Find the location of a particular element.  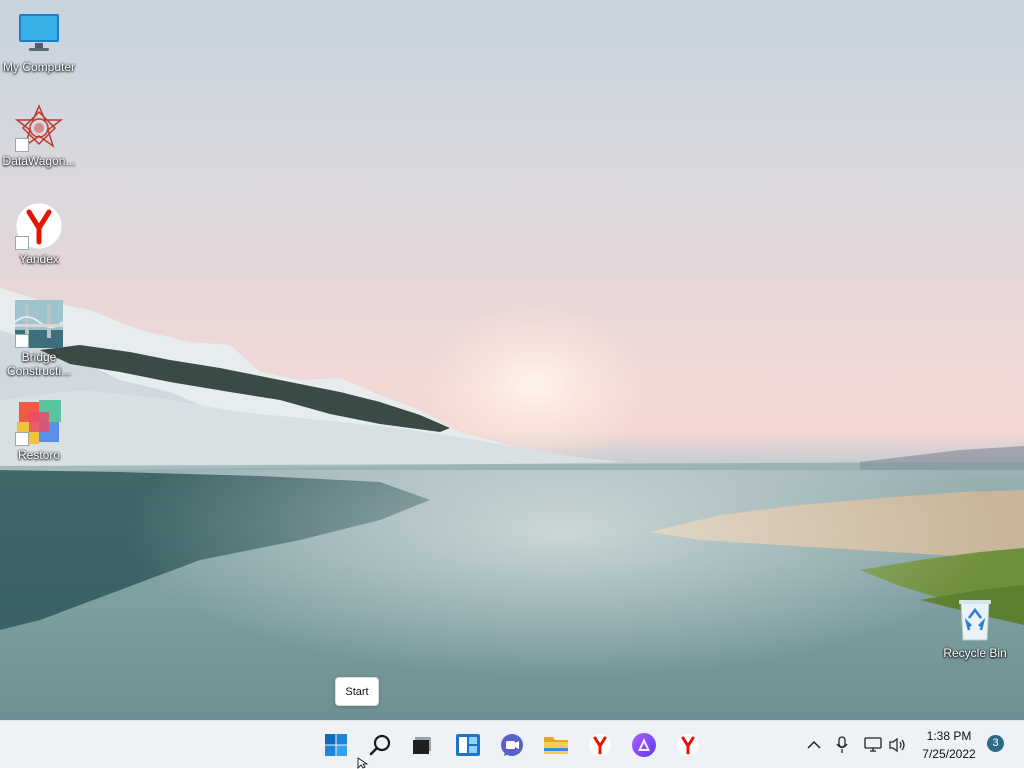

datawagon-icon is located at coordinates (39, 128).